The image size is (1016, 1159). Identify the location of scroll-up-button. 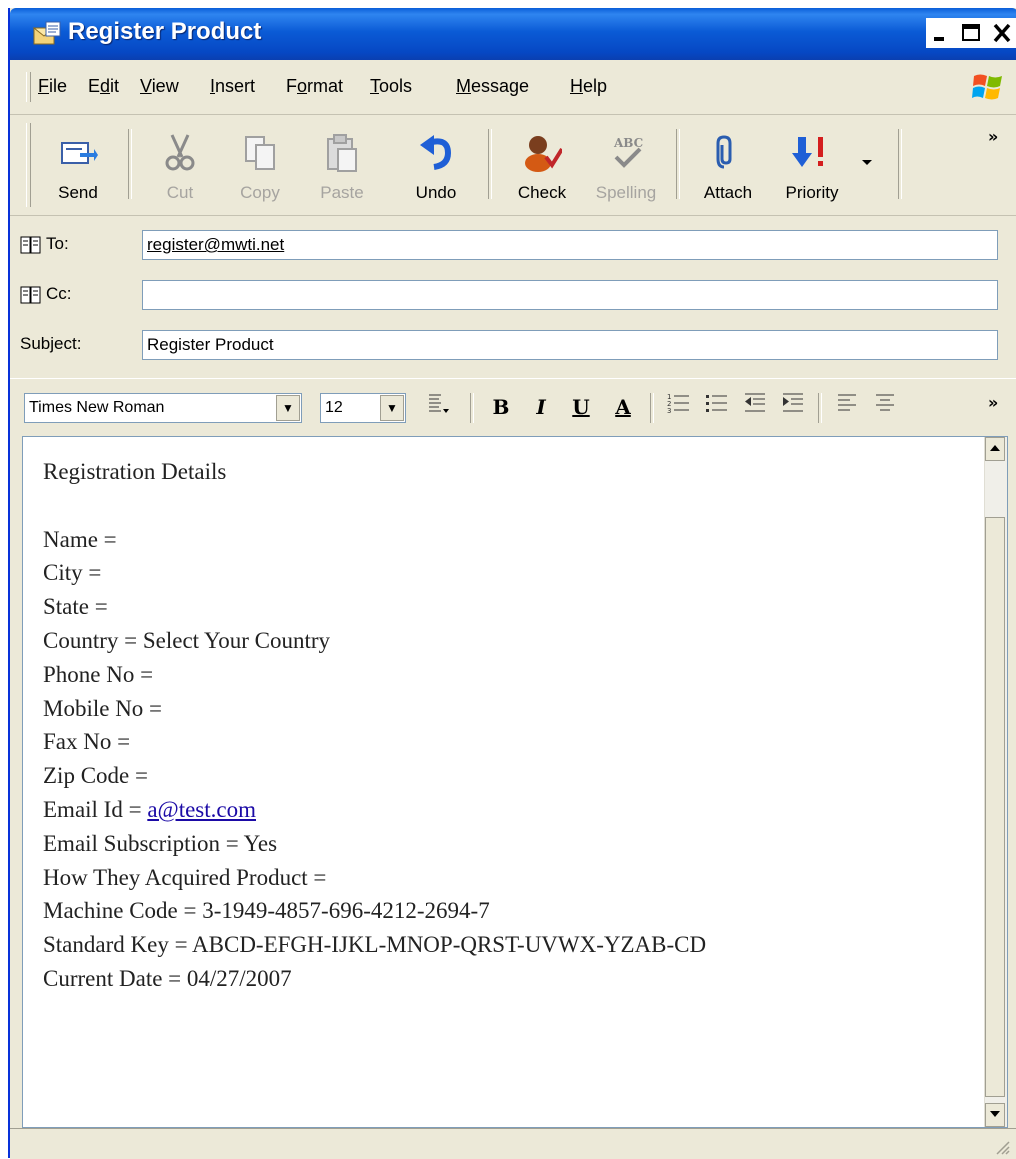
(995, 449).